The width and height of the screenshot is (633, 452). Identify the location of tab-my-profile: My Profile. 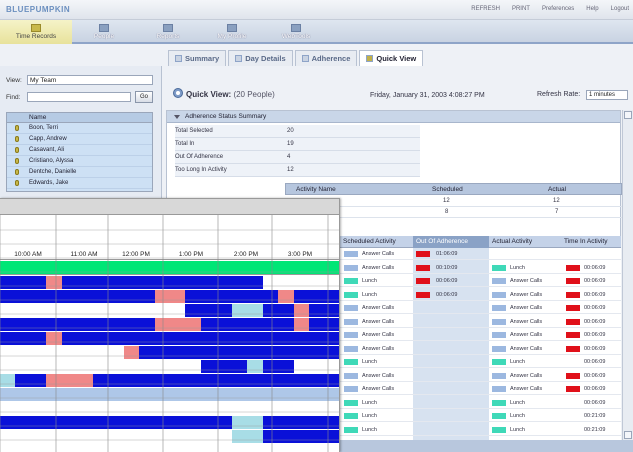
(232, 32).